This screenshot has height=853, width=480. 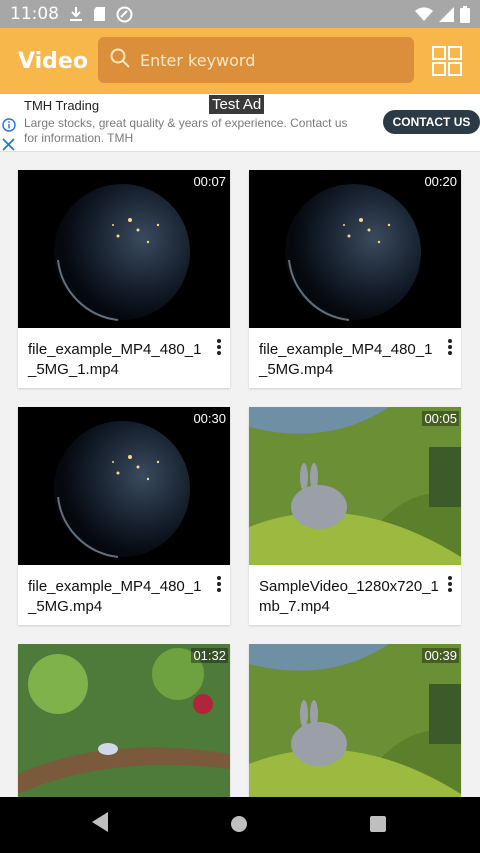 I want to click on signal-icon, so click(x=446, y=14).